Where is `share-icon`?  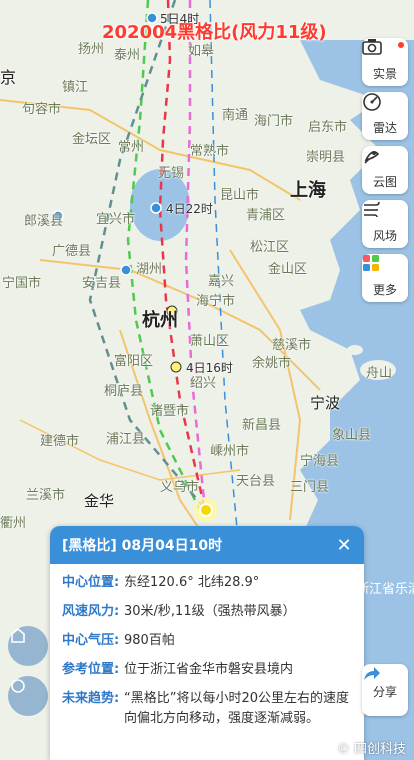
share-icon is located at coordinates (372, 673).